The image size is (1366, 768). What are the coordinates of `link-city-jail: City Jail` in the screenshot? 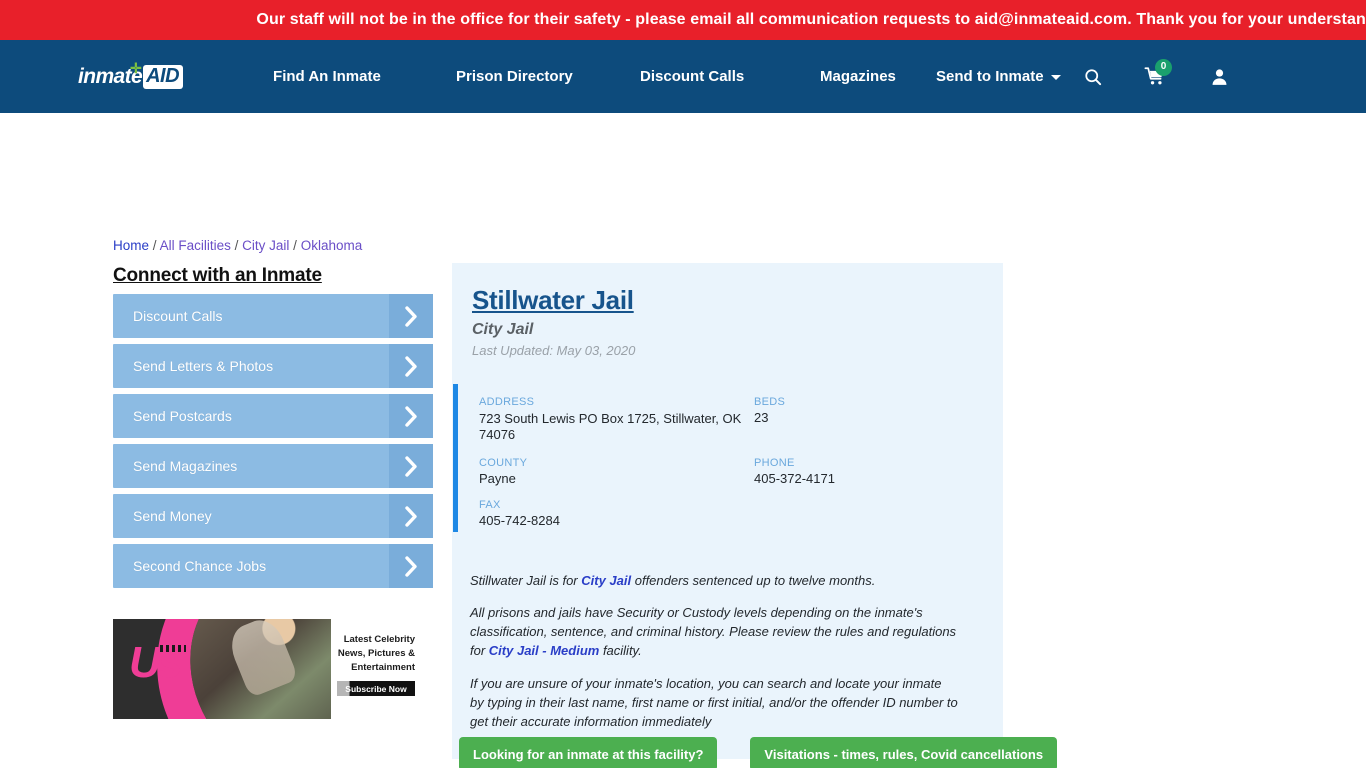 It's located at (606, 580).